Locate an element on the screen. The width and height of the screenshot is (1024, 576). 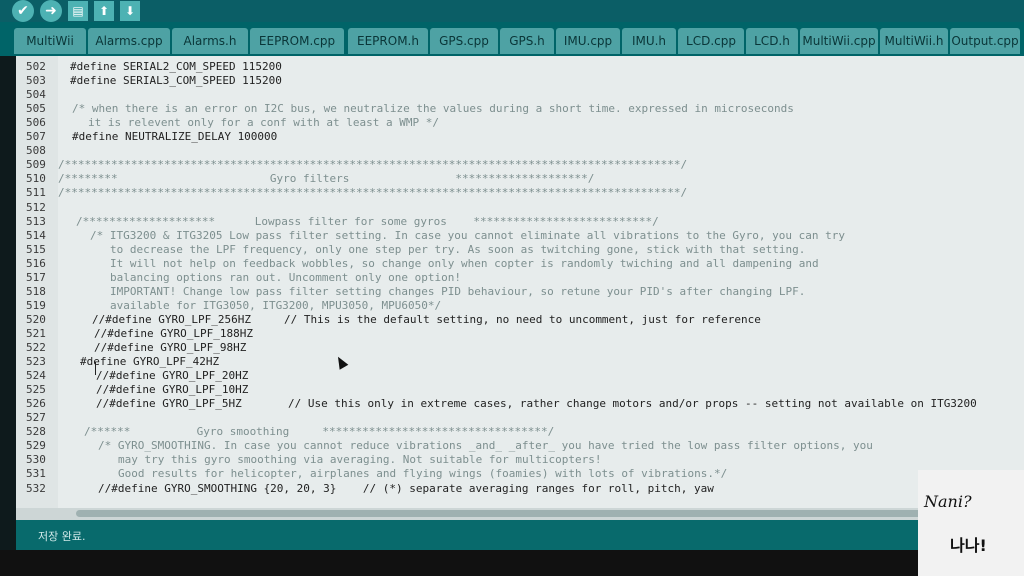
line-number: 514 is located at coordinates (36, 235).